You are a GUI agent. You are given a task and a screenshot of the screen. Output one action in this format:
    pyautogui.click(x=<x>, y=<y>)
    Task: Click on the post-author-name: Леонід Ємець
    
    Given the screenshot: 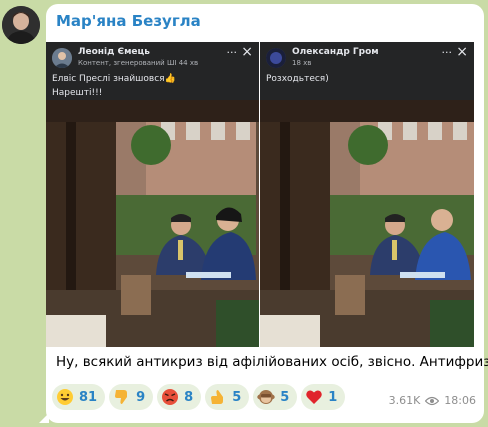 What is the action you would take?
    pyautogui.click(x=114, y=52)
    